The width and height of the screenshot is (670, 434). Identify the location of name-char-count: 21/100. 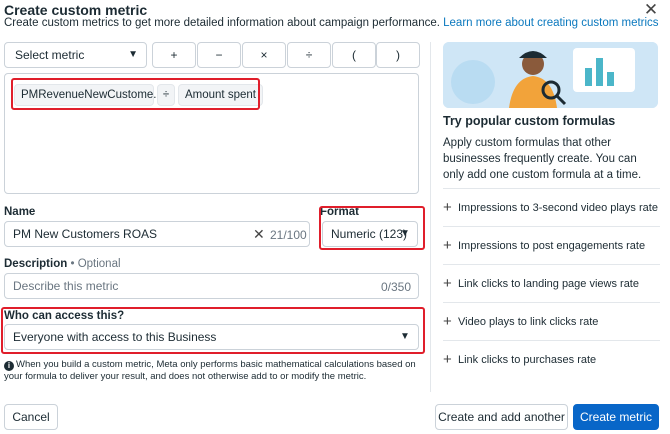
(288, 235).